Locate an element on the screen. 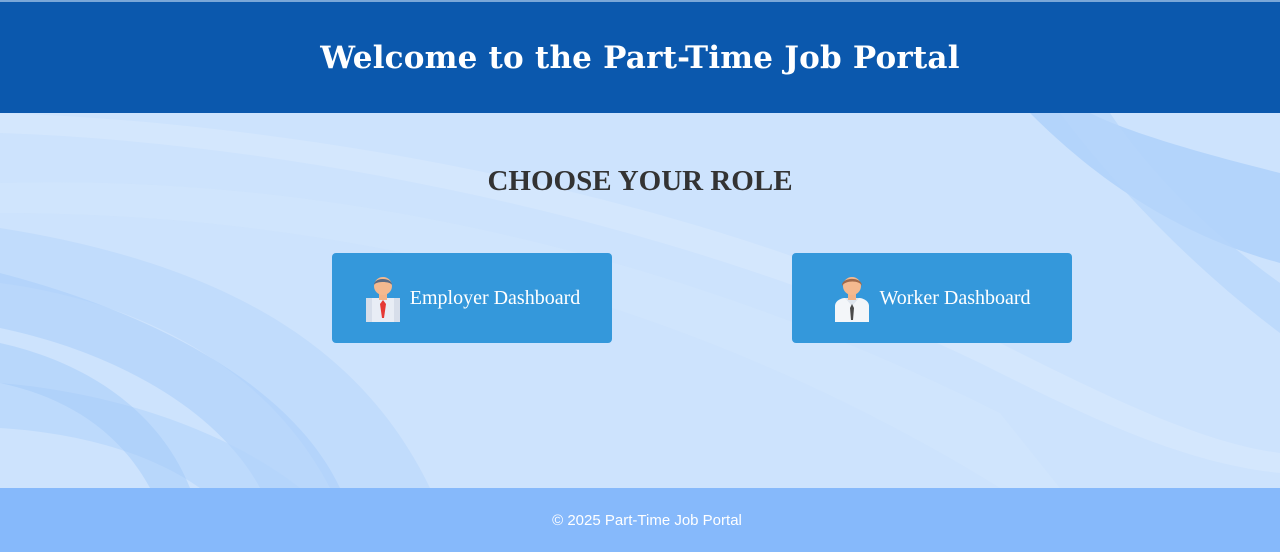 The height and width of the screenshot is (552, 1280). page-title: Welcome to the Part-Time Job Portal is located at coordinates (640, 57).